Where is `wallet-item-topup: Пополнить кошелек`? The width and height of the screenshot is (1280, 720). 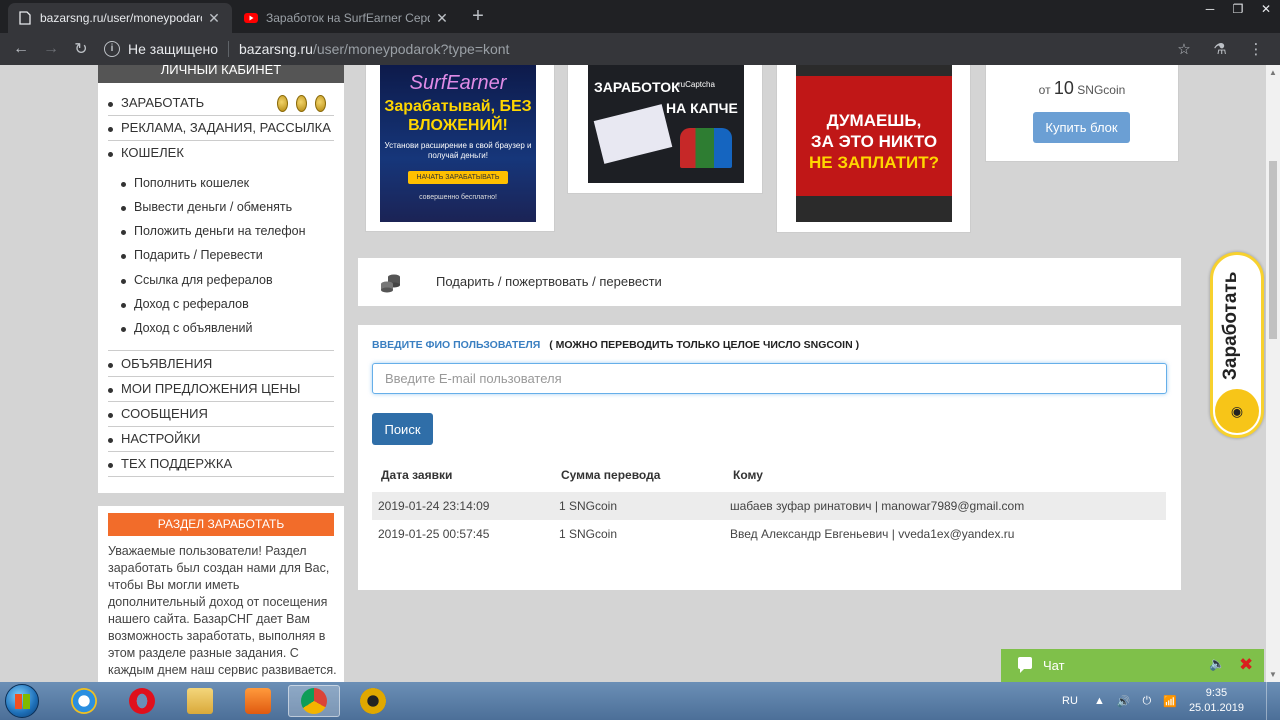
wallet-item-topup: Пополнить кошелек is located at coordinates (184, 183).